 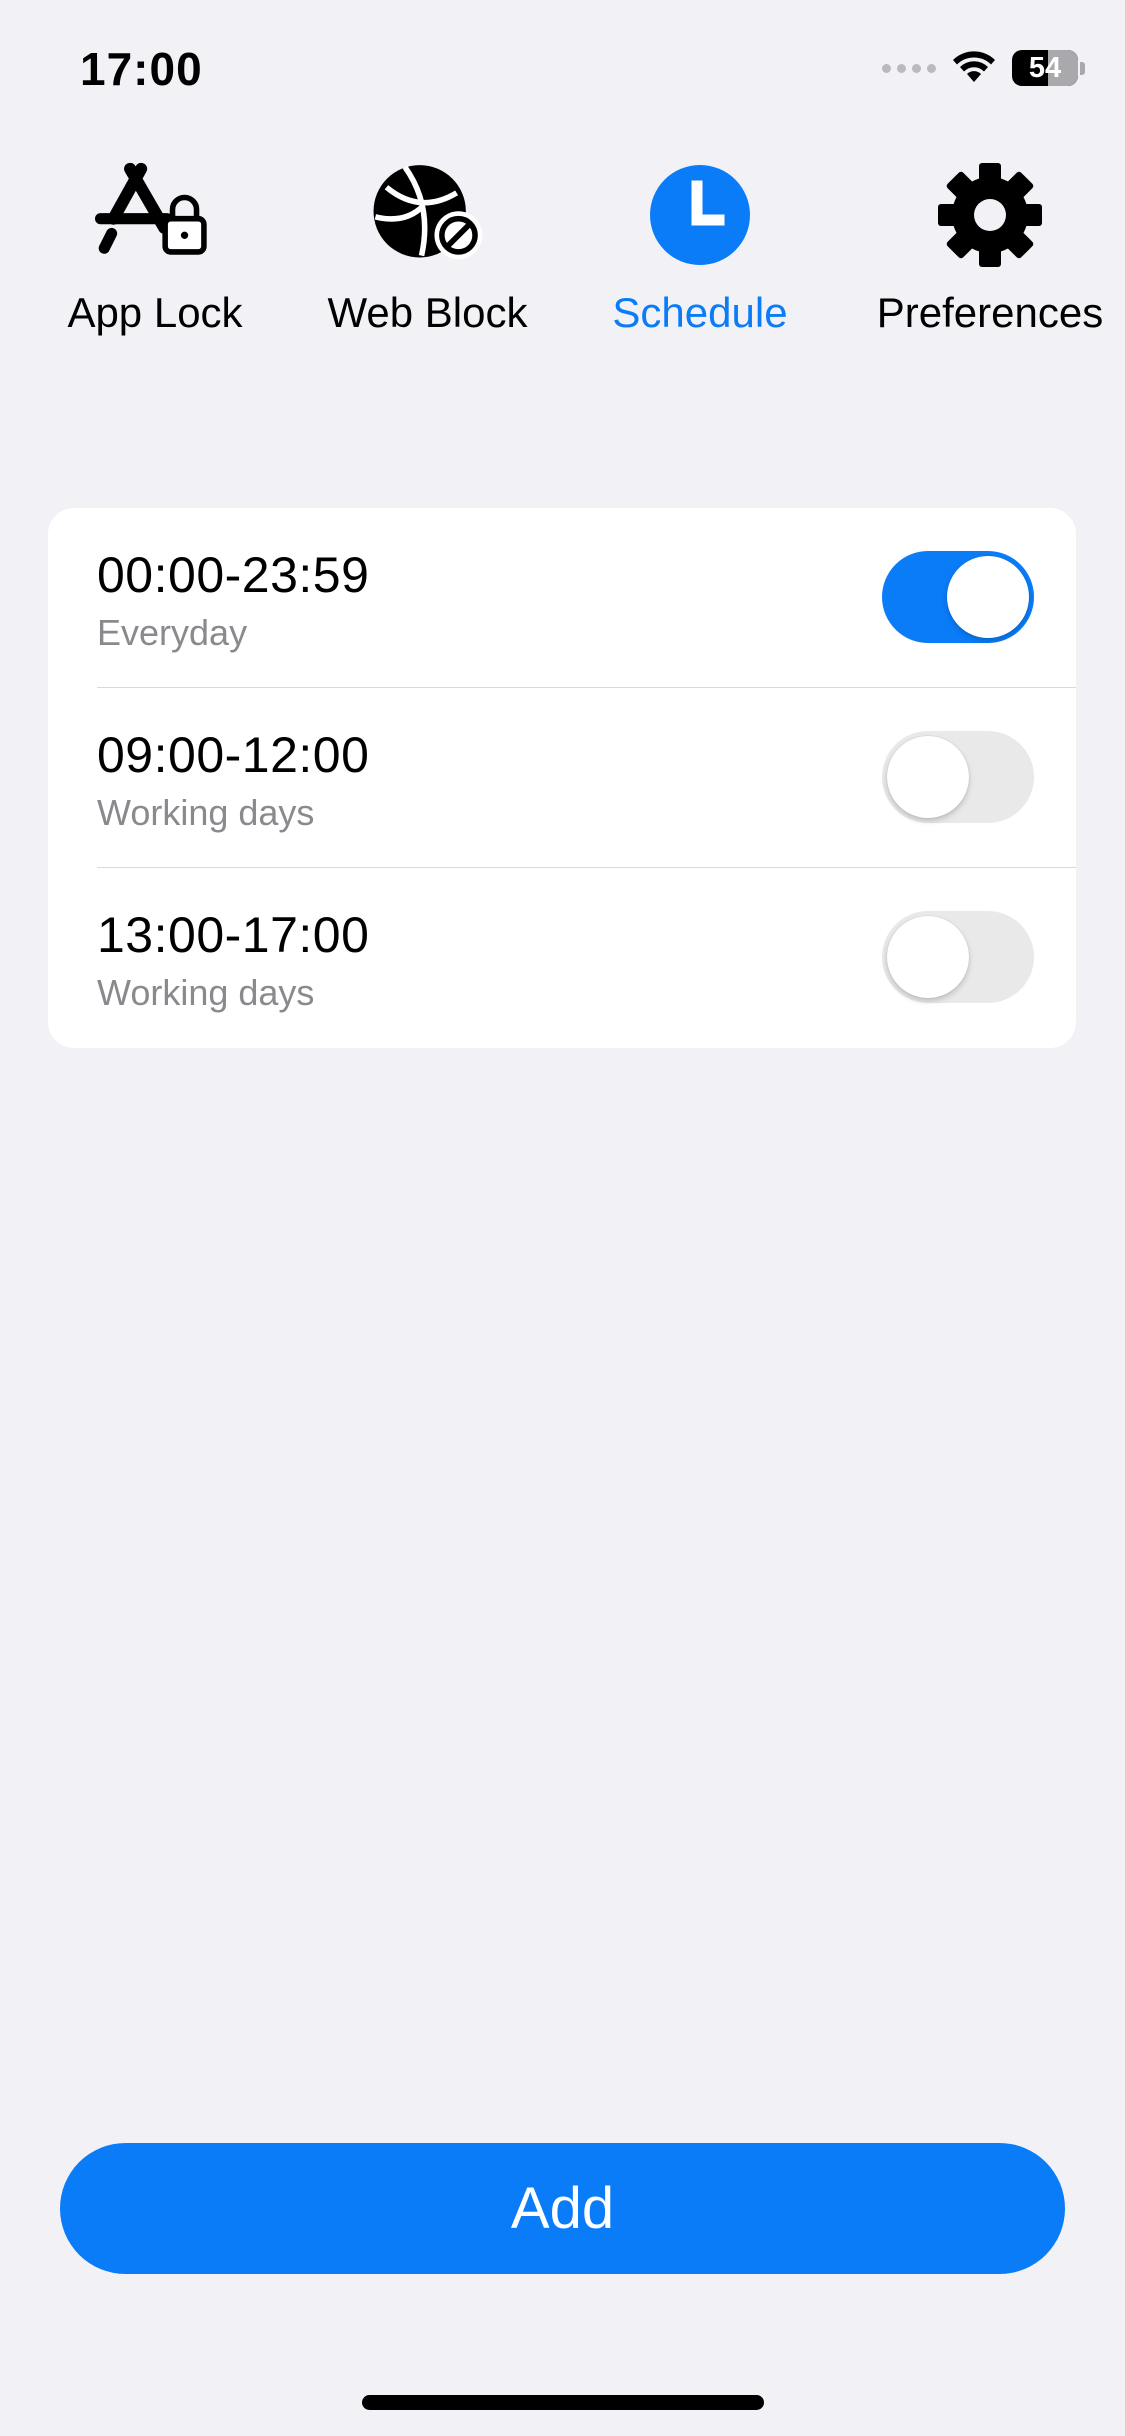 I want to click on tab-bar: App Lock Web Block Schedule Preferences, so click(x=562, y=255).